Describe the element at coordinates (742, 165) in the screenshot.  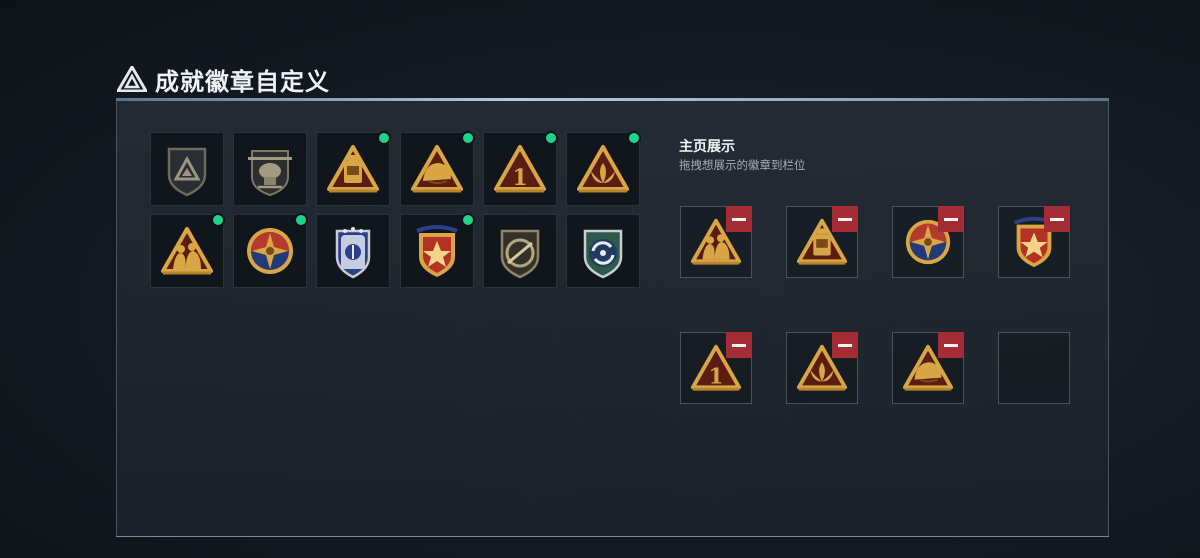
I see `showcase-subtitle: 拖拽想展示的徽章到栏位` at that location.